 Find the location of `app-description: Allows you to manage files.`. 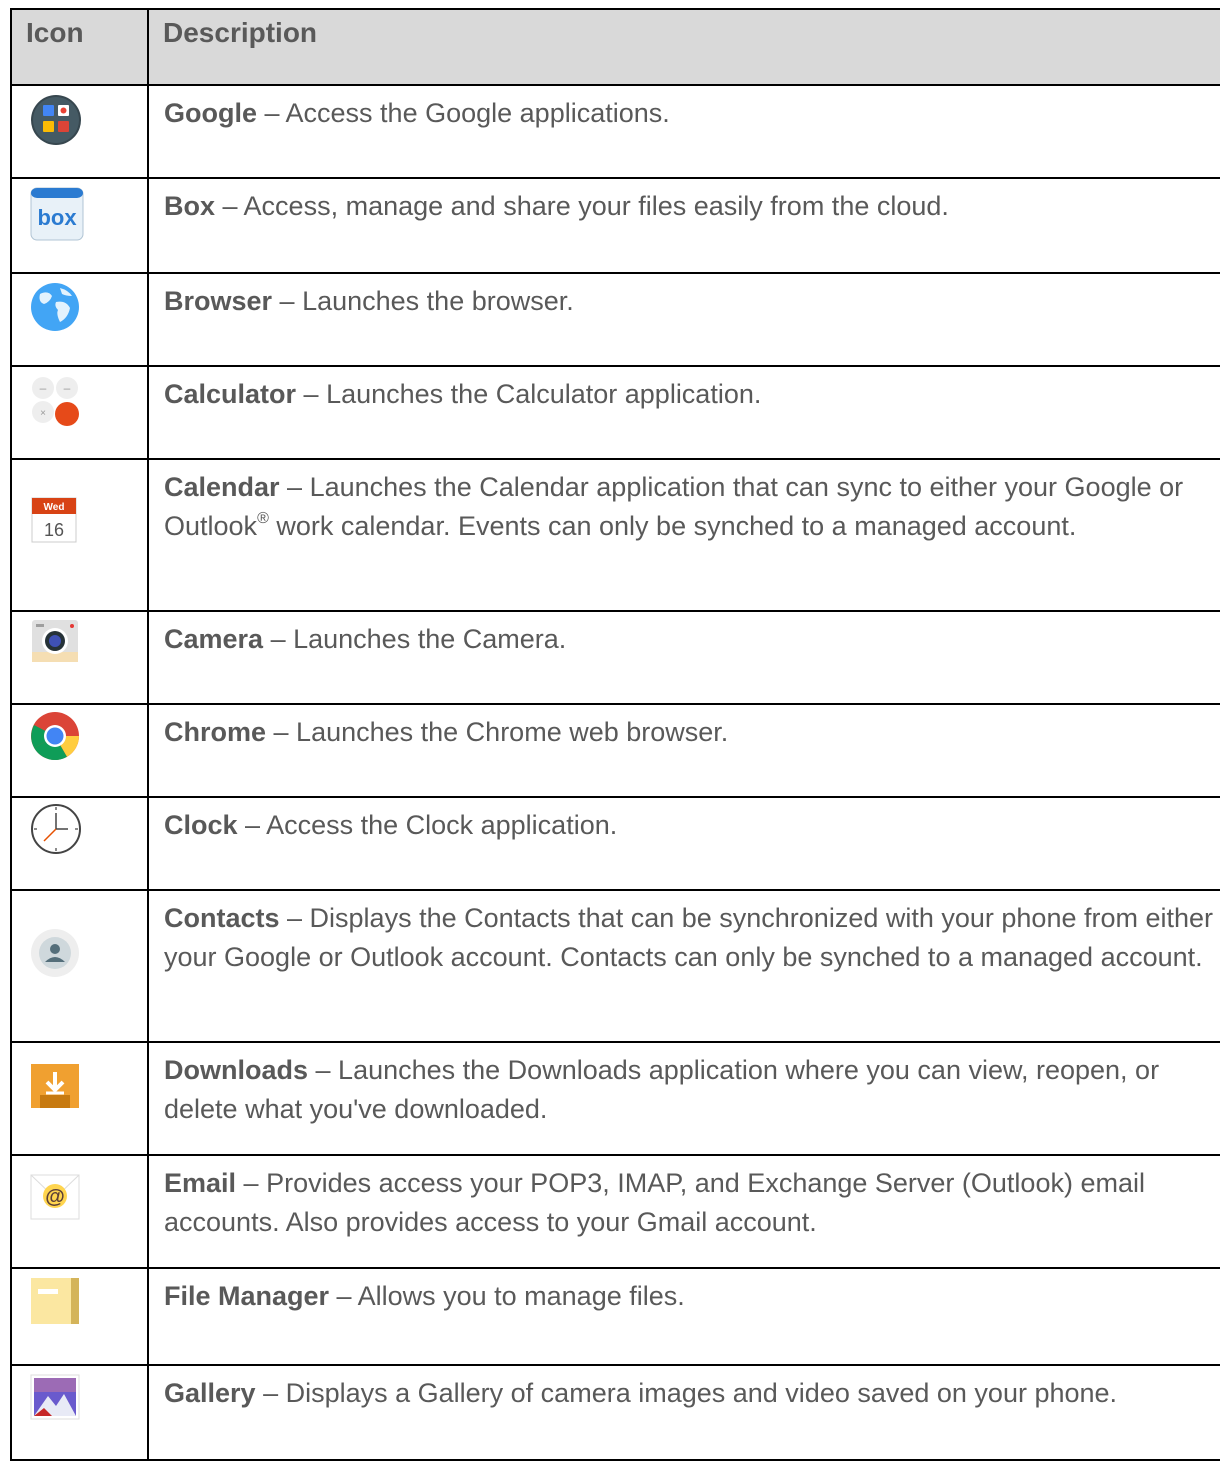

app-description: Allows you to manage files. is located at coordinates (521, 1296).